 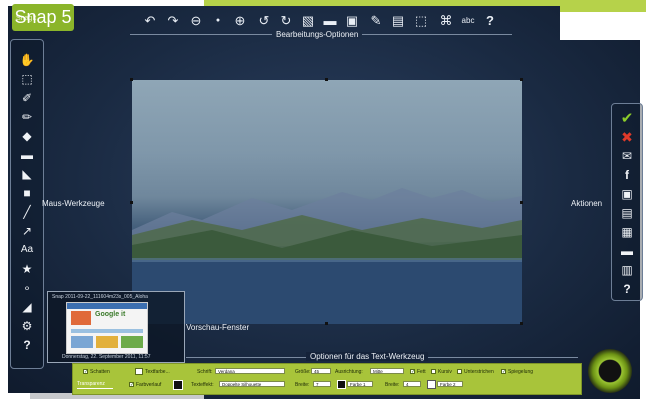 I want to click on brush-icon: ╱, so click(x=27, y=212).